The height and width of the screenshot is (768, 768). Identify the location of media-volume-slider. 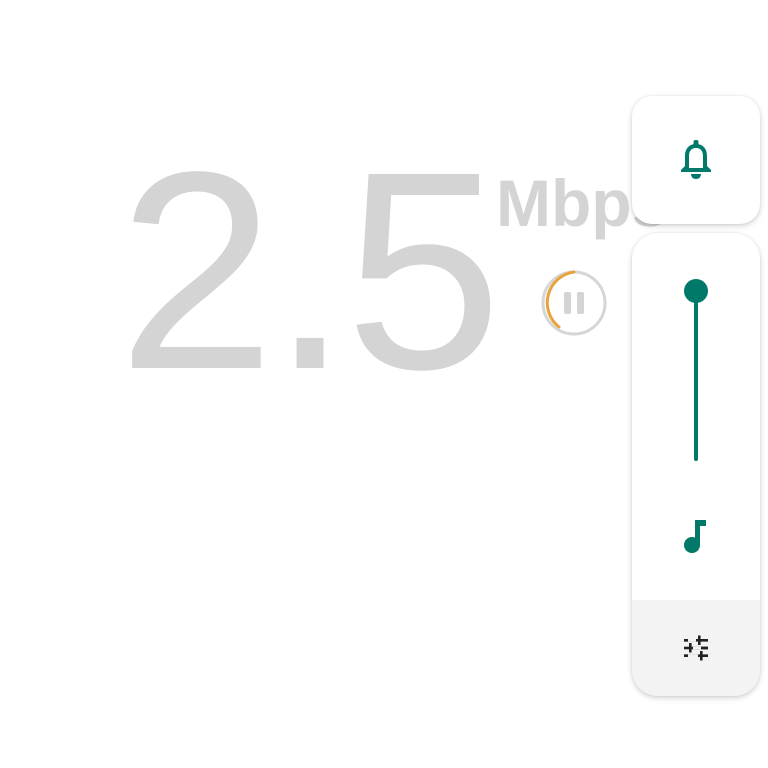
(696, 369).